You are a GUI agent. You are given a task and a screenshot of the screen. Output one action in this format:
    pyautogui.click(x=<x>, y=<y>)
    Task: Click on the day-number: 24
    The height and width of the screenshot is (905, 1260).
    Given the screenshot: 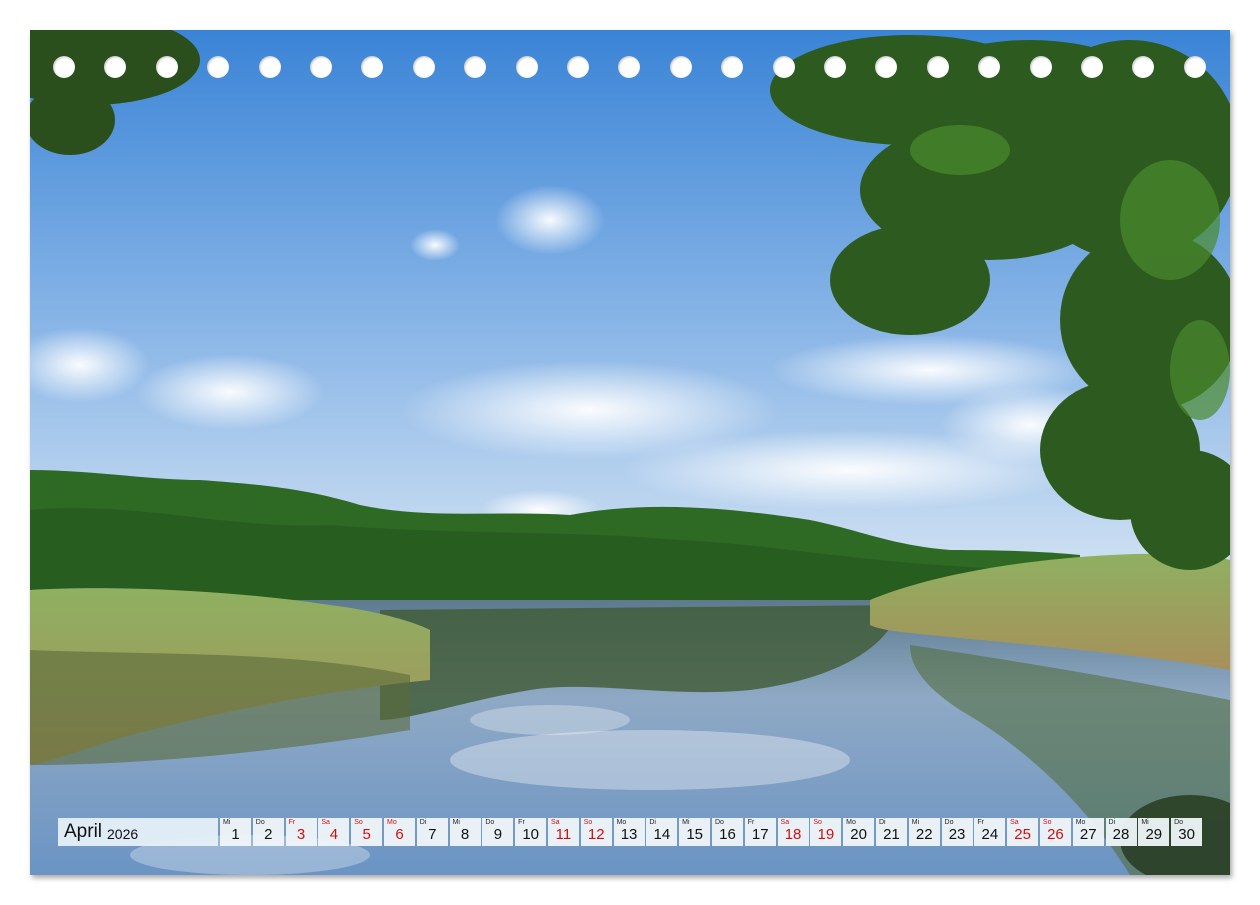 What is the action you would take?
    pyautogui.click(x=990, y=834)
    